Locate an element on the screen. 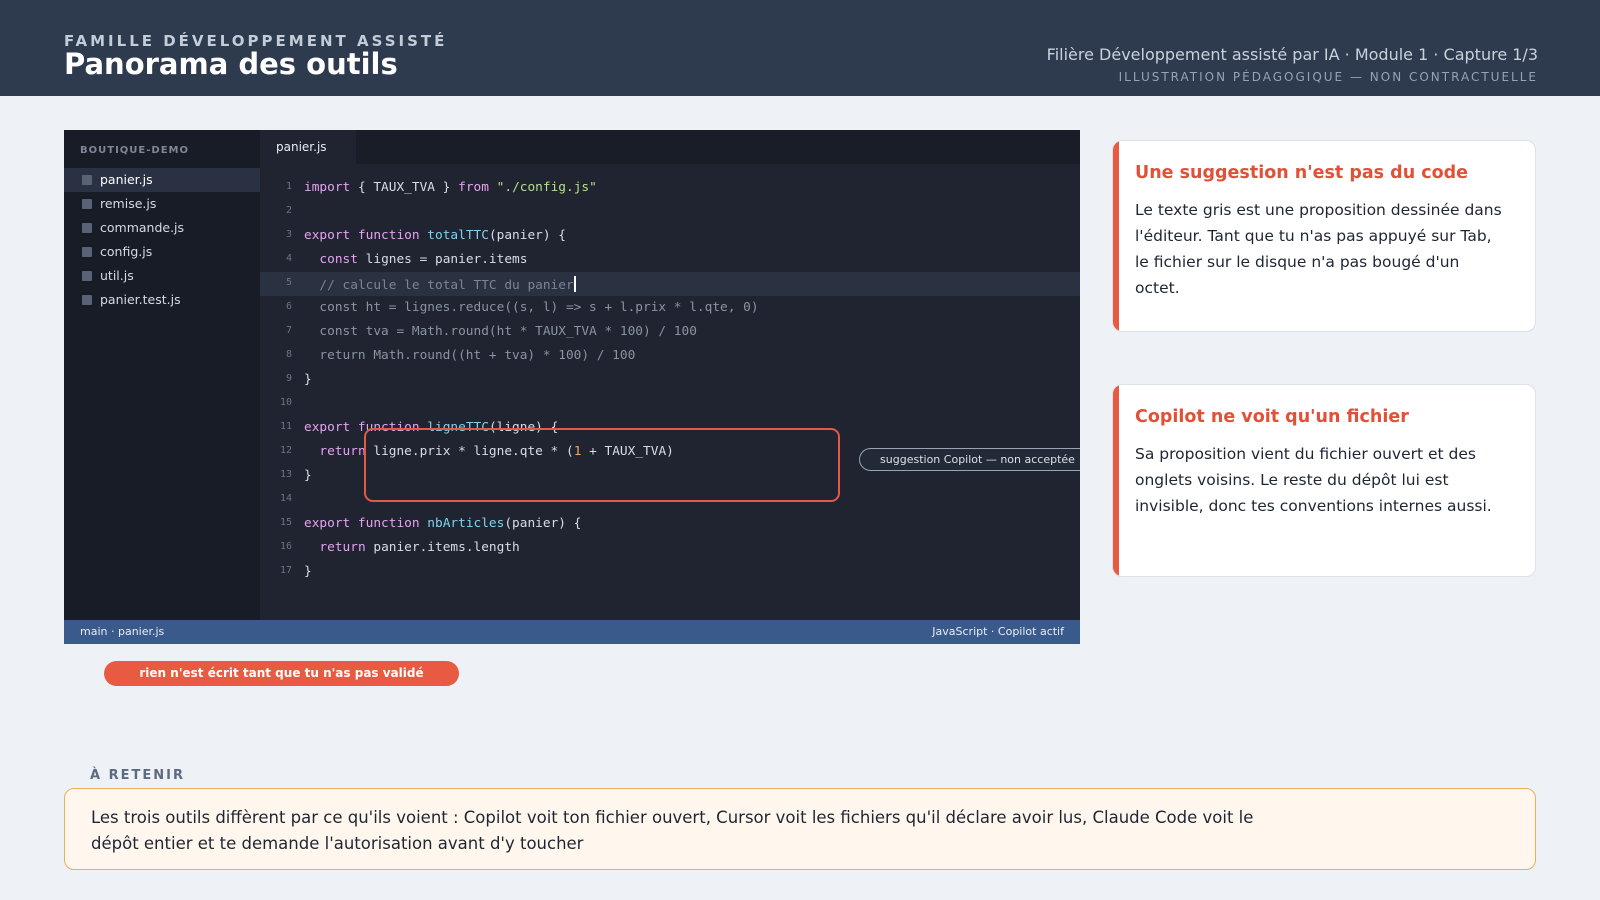 The image size is (1600, 900). status-branch: main · panier.js is located at coordinates (122, 631).